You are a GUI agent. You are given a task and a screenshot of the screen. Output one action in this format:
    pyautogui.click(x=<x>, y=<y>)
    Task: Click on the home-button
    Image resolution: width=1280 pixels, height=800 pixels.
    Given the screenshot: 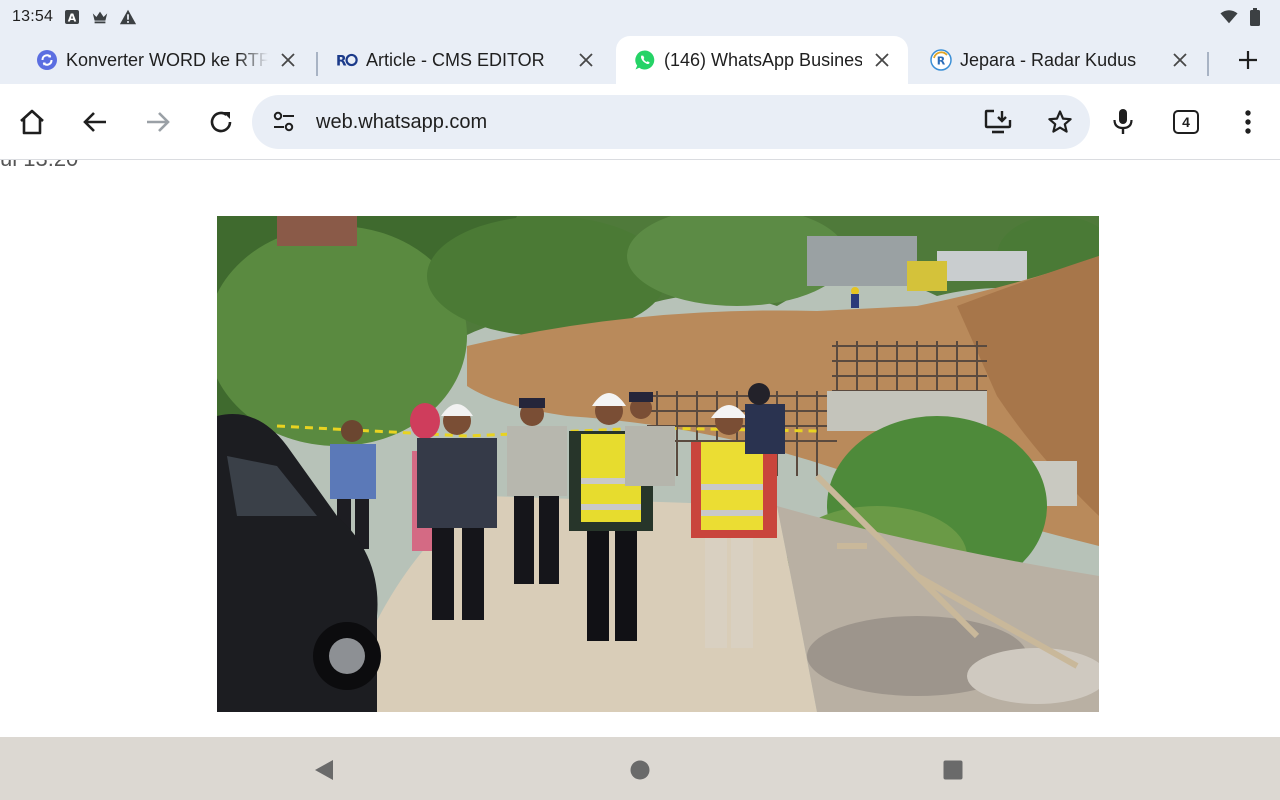 What is the action you would take?
    pyautogui.click(x=32, y=122)
    